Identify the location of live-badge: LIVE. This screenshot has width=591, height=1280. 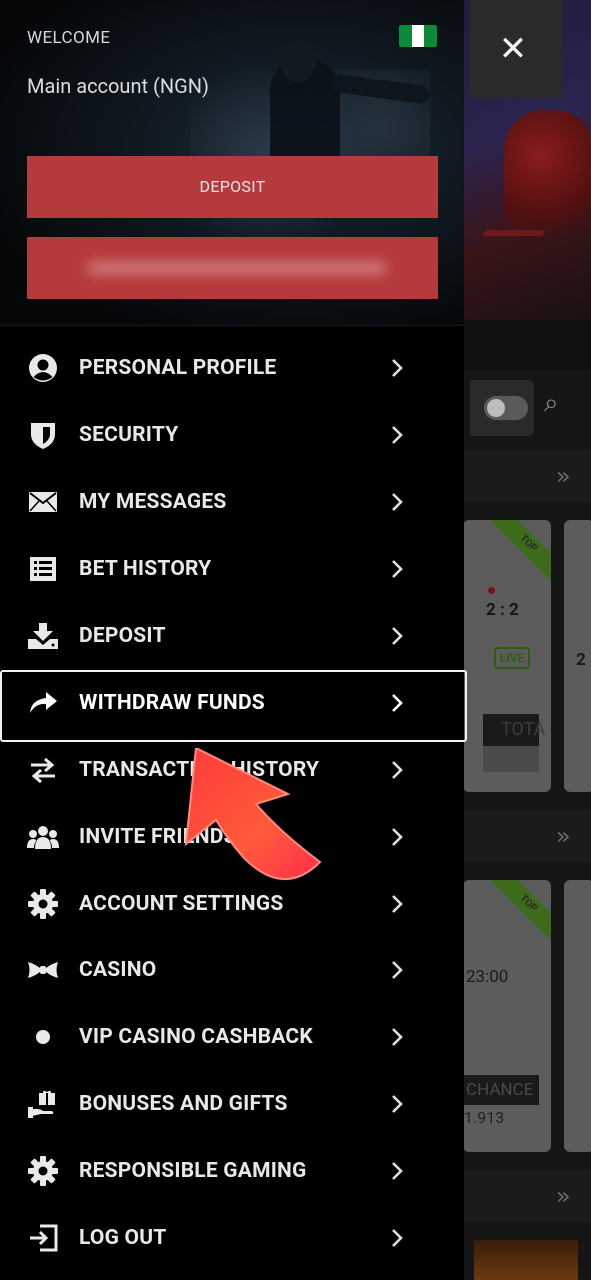
(512, 658).